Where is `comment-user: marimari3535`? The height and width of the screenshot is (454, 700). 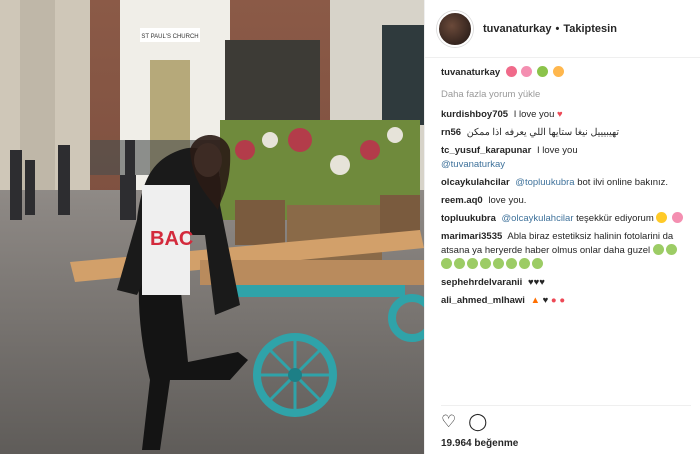 comment-user: marimari3535 is located at coordinates (471, 236).